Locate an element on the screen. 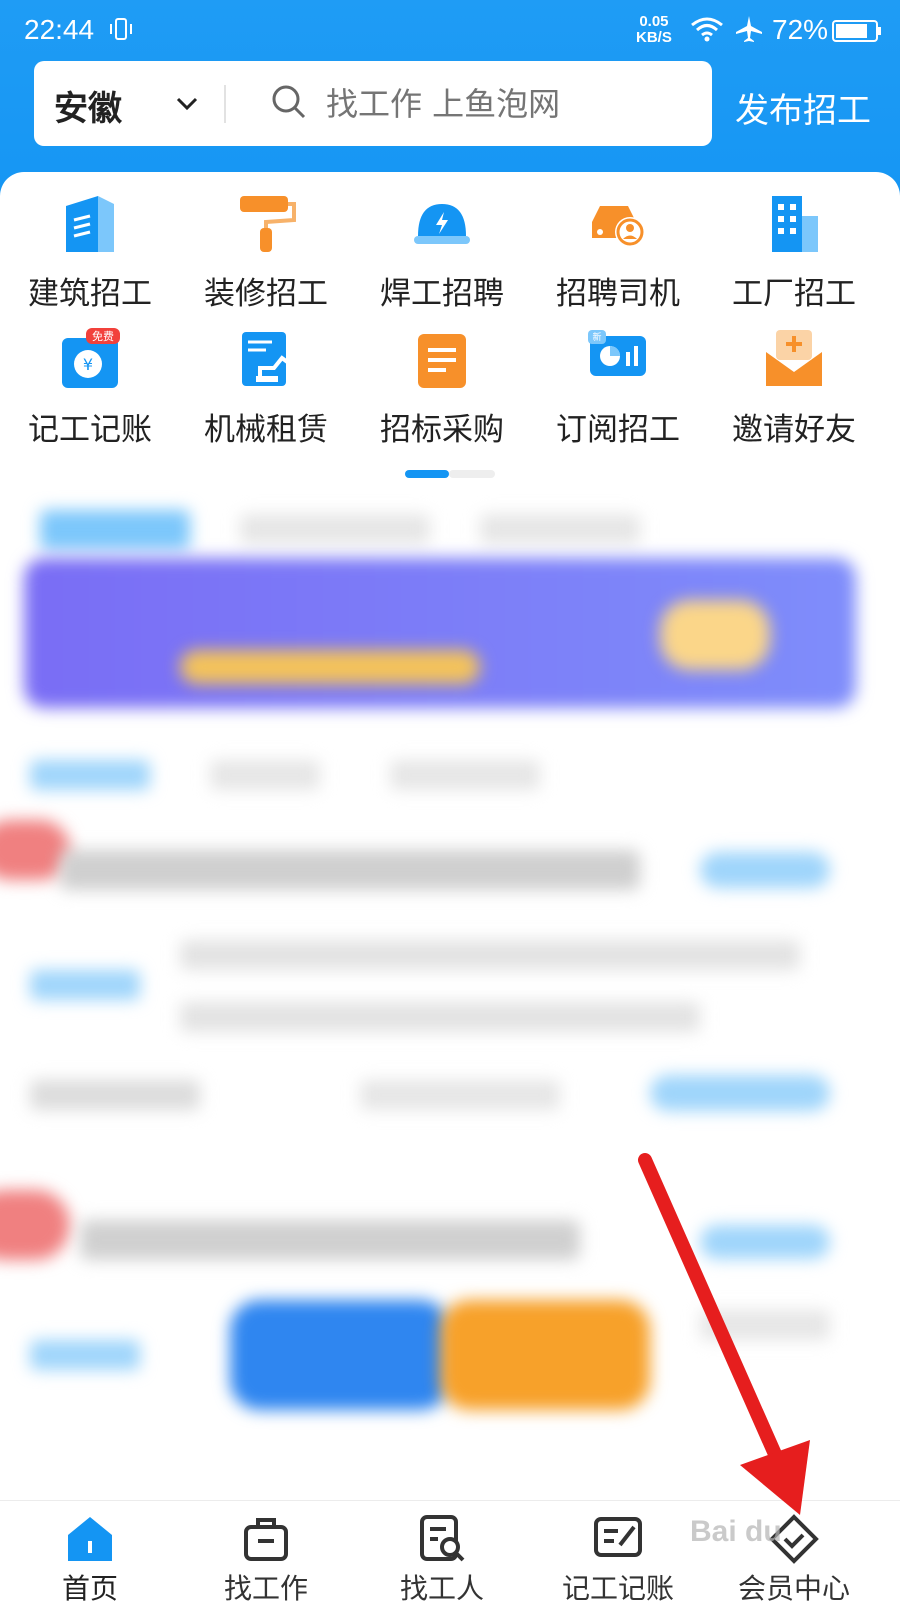 Image resolution: width=900 pixels, height=1607 pixels. category-label: 机械租赁 is located at coordinates (266, 430).